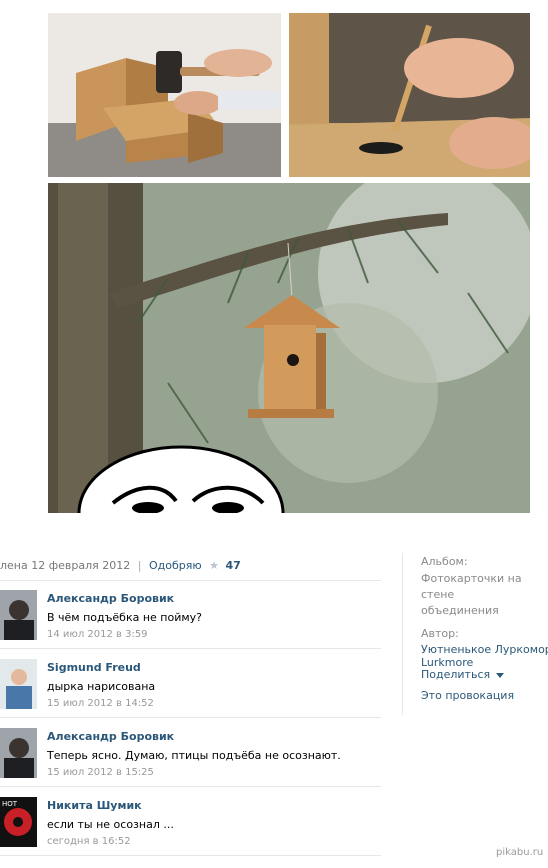 The image size is (548, 868). What do you see at coordinates (94, 805) in the screenshot?
I see `comment-author: Никита Шумик` at bounding box center [94, 805].